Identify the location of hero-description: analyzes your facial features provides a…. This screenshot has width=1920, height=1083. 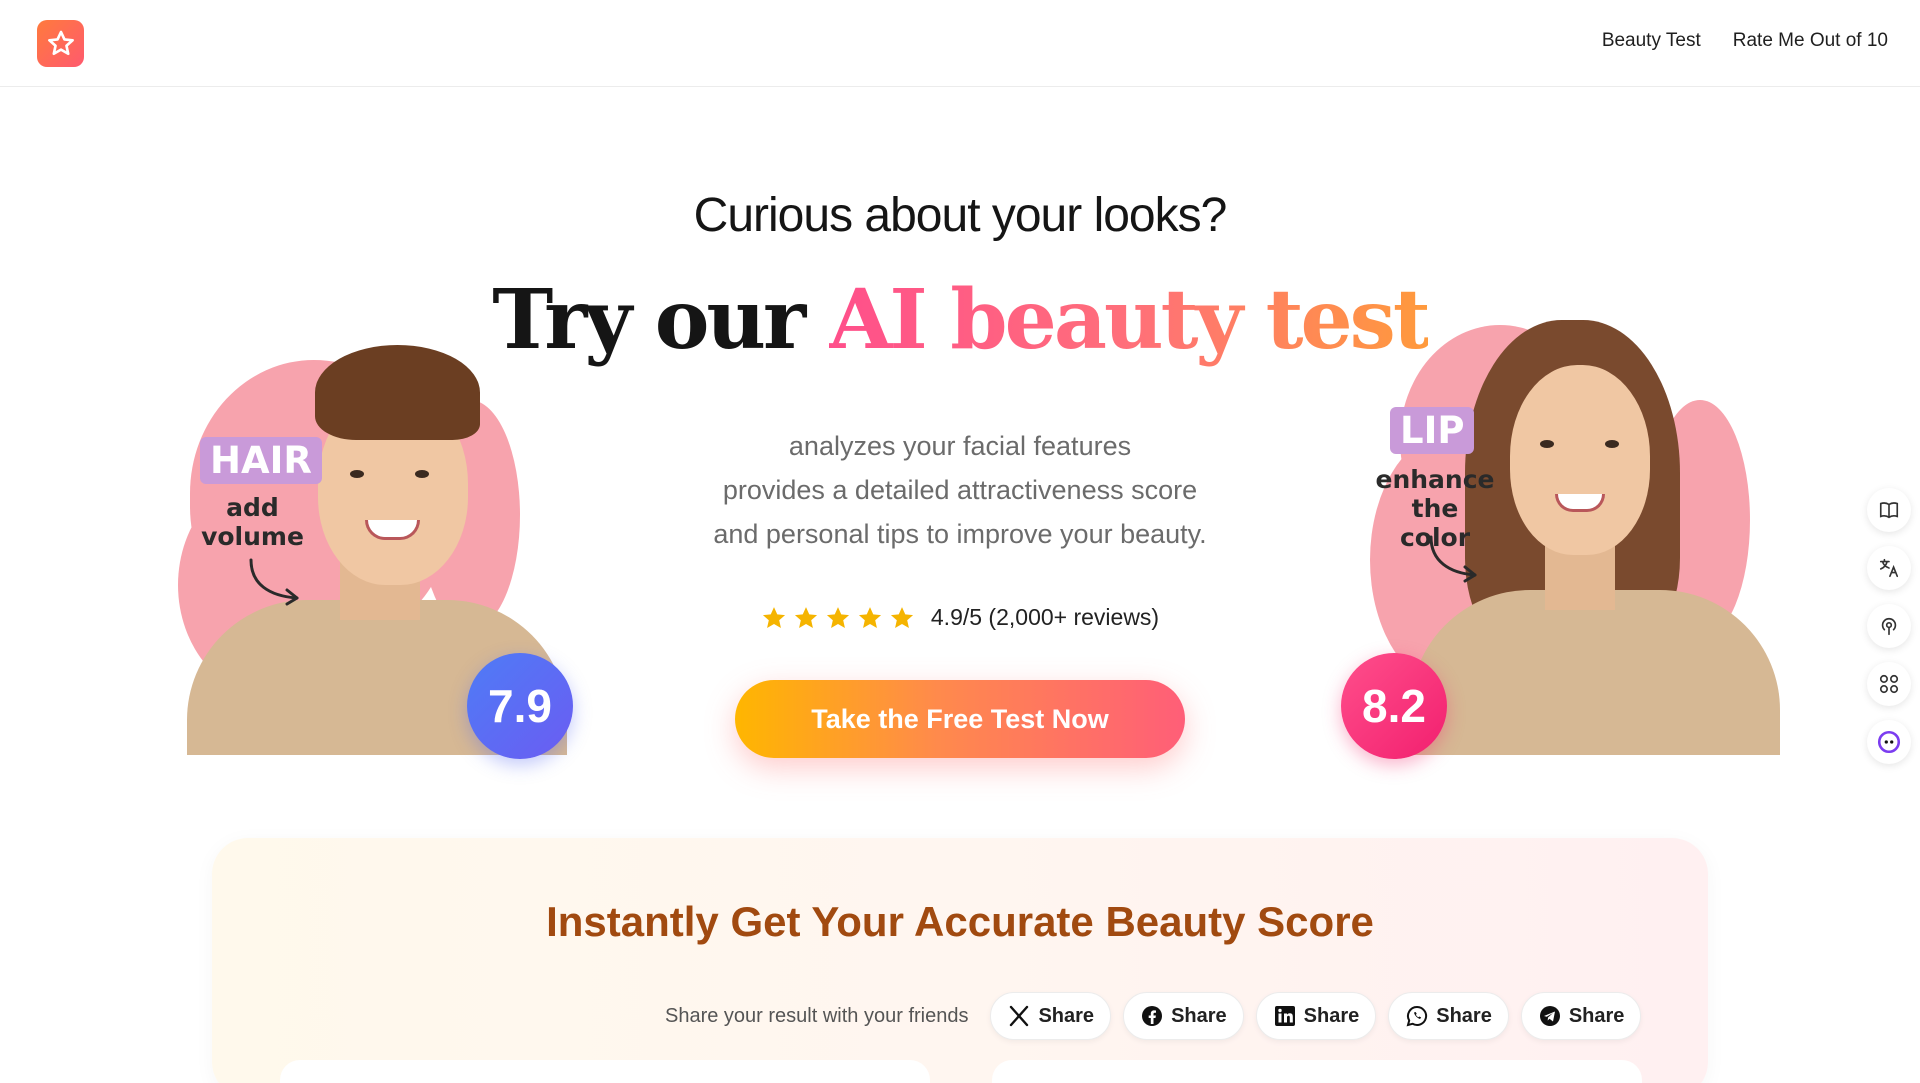
(960, 490).